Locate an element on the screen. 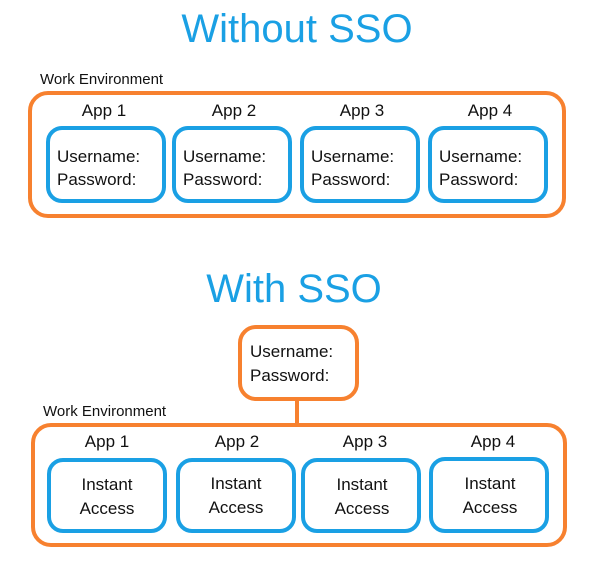 The width and height of the screenshot is (600, 563). without-sso-app-1: App 1 Username: Password: is located at coordinates (106, 152).